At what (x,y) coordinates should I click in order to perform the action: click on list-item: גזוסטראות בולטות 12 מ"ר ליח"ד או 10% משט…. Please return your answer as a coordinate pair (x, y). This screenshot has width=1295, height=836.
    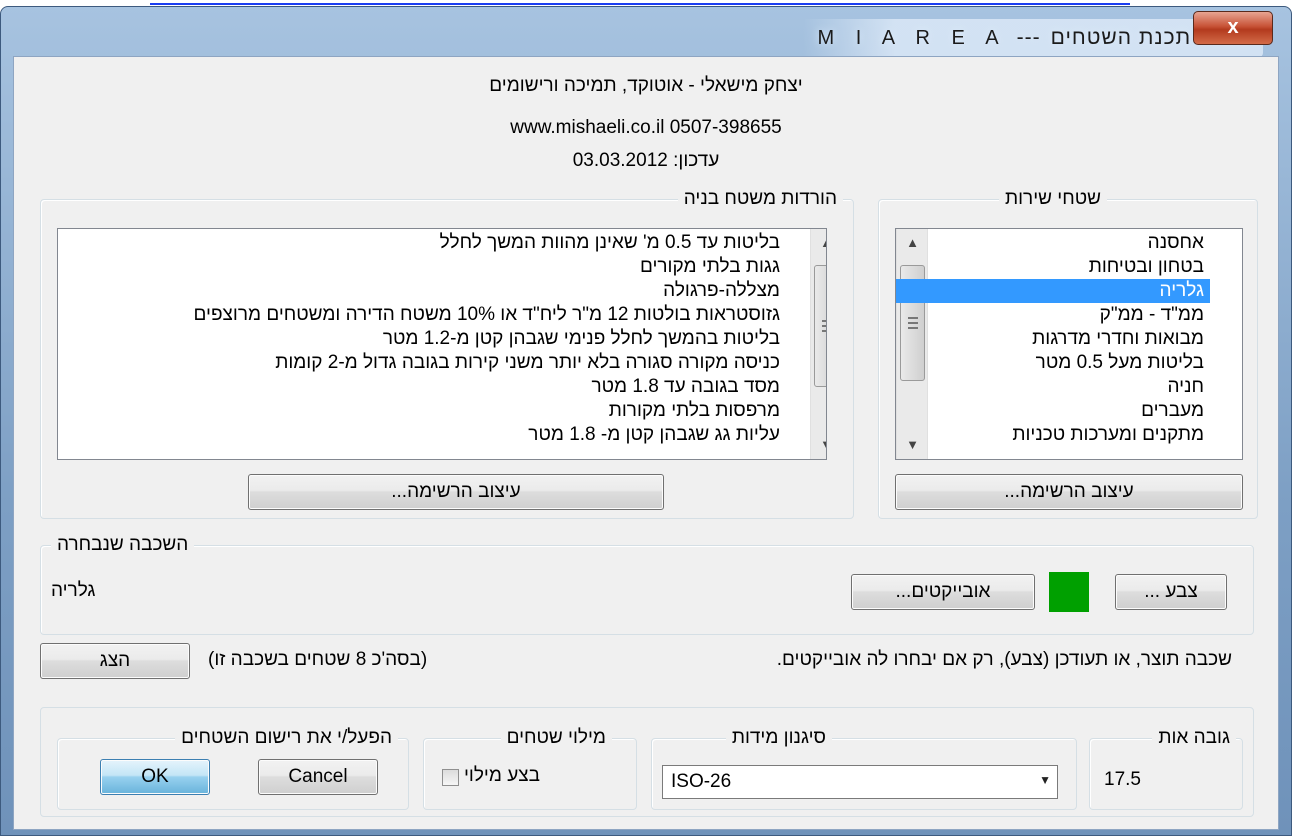
    Looking at the image, I should click on (422, 315).